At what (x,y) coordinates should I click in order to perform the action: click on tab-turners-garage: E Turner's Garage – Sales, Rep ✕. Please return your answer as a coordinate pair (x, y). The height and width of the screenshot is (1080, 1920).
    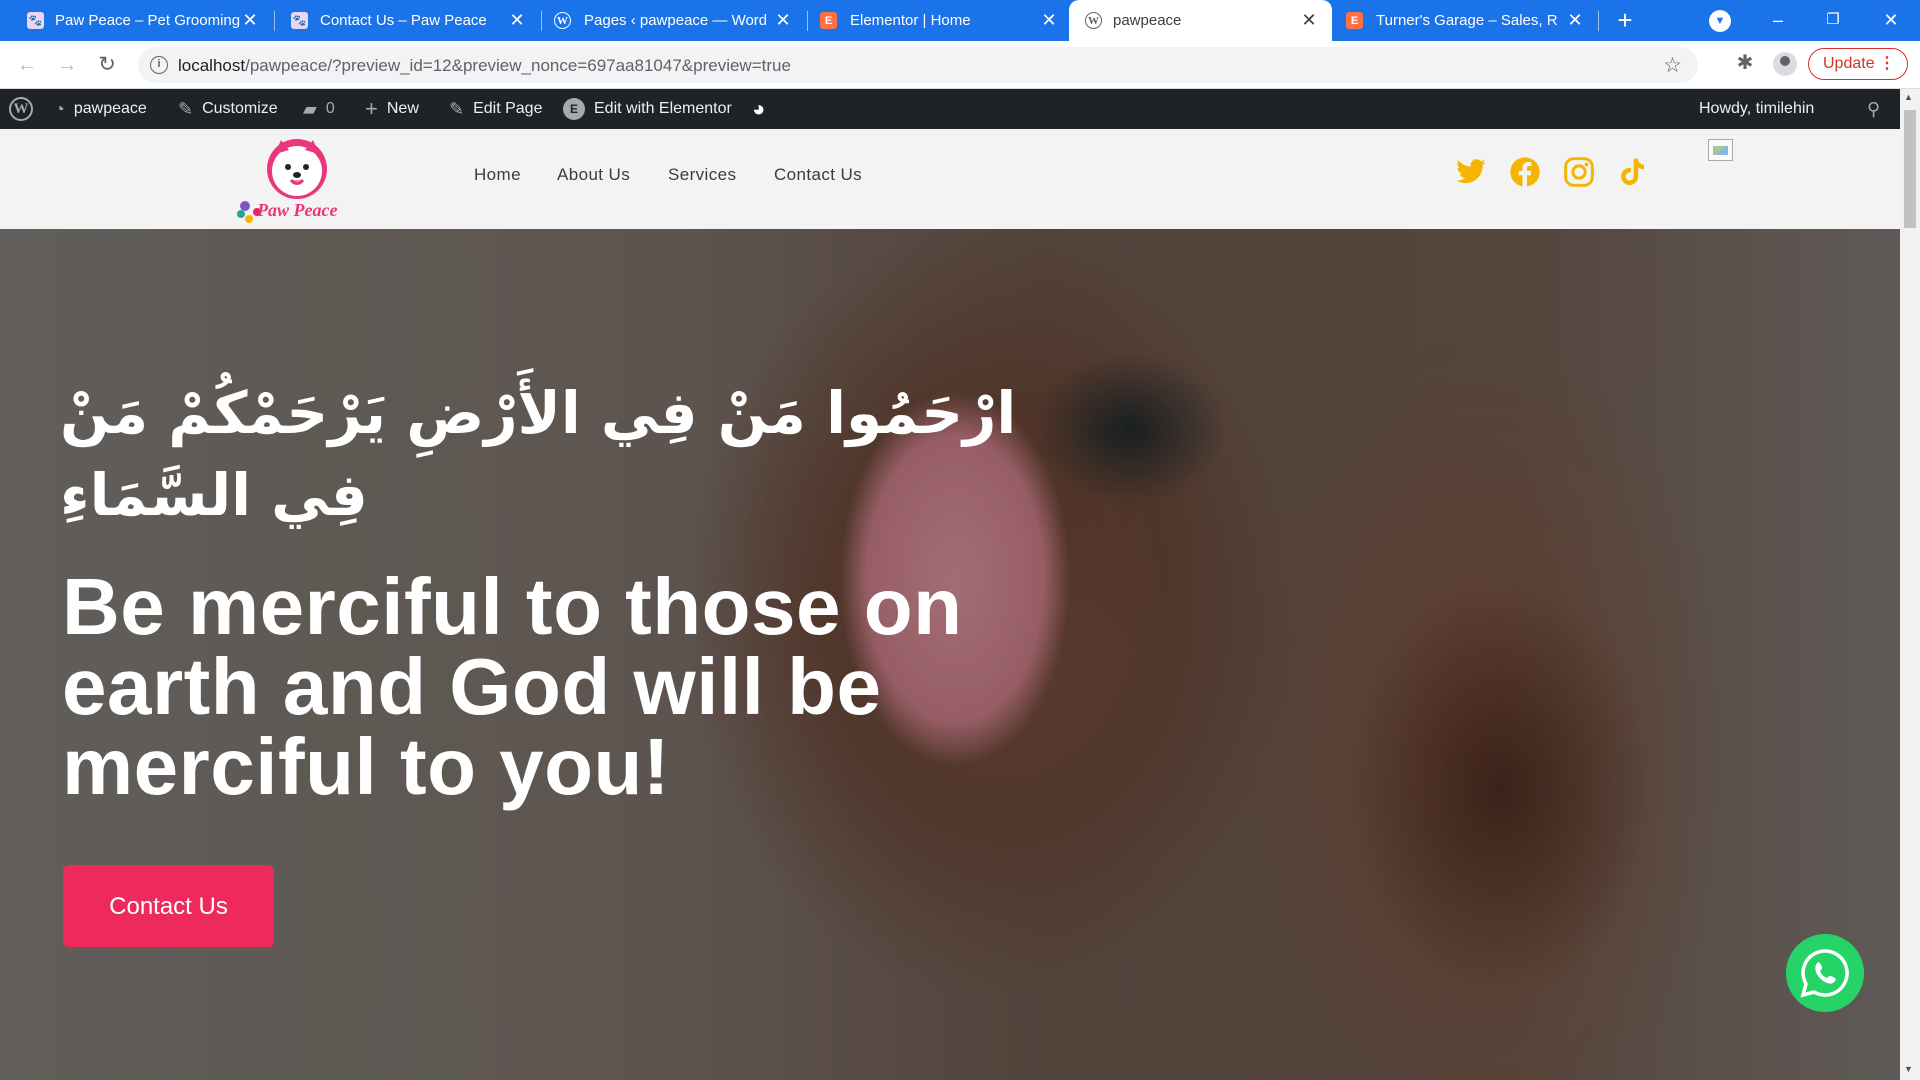
    Looking at the image, I should click on (1466, 20).